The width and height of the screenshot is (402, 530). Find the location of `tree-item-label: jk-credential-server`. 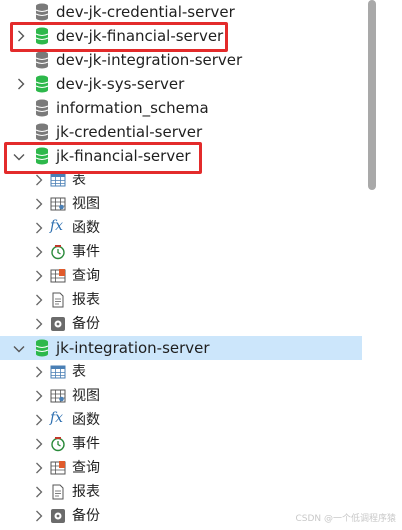

tree-item-label: jk-credential-server is located at coordinates (129, 132).